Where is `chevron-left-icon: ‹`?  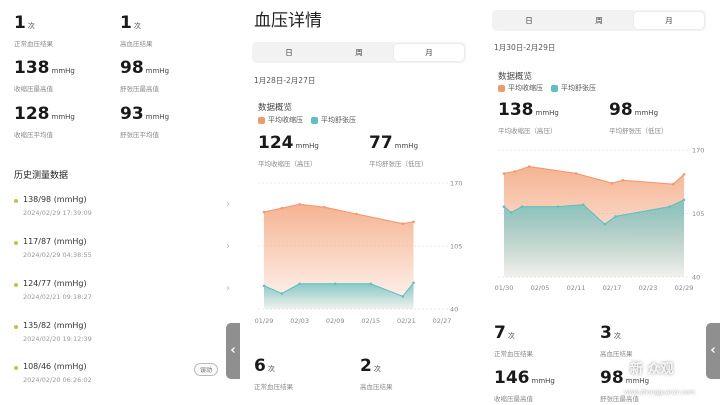 chevron-left-icon: ‹ is located at coordinates (713, 350).